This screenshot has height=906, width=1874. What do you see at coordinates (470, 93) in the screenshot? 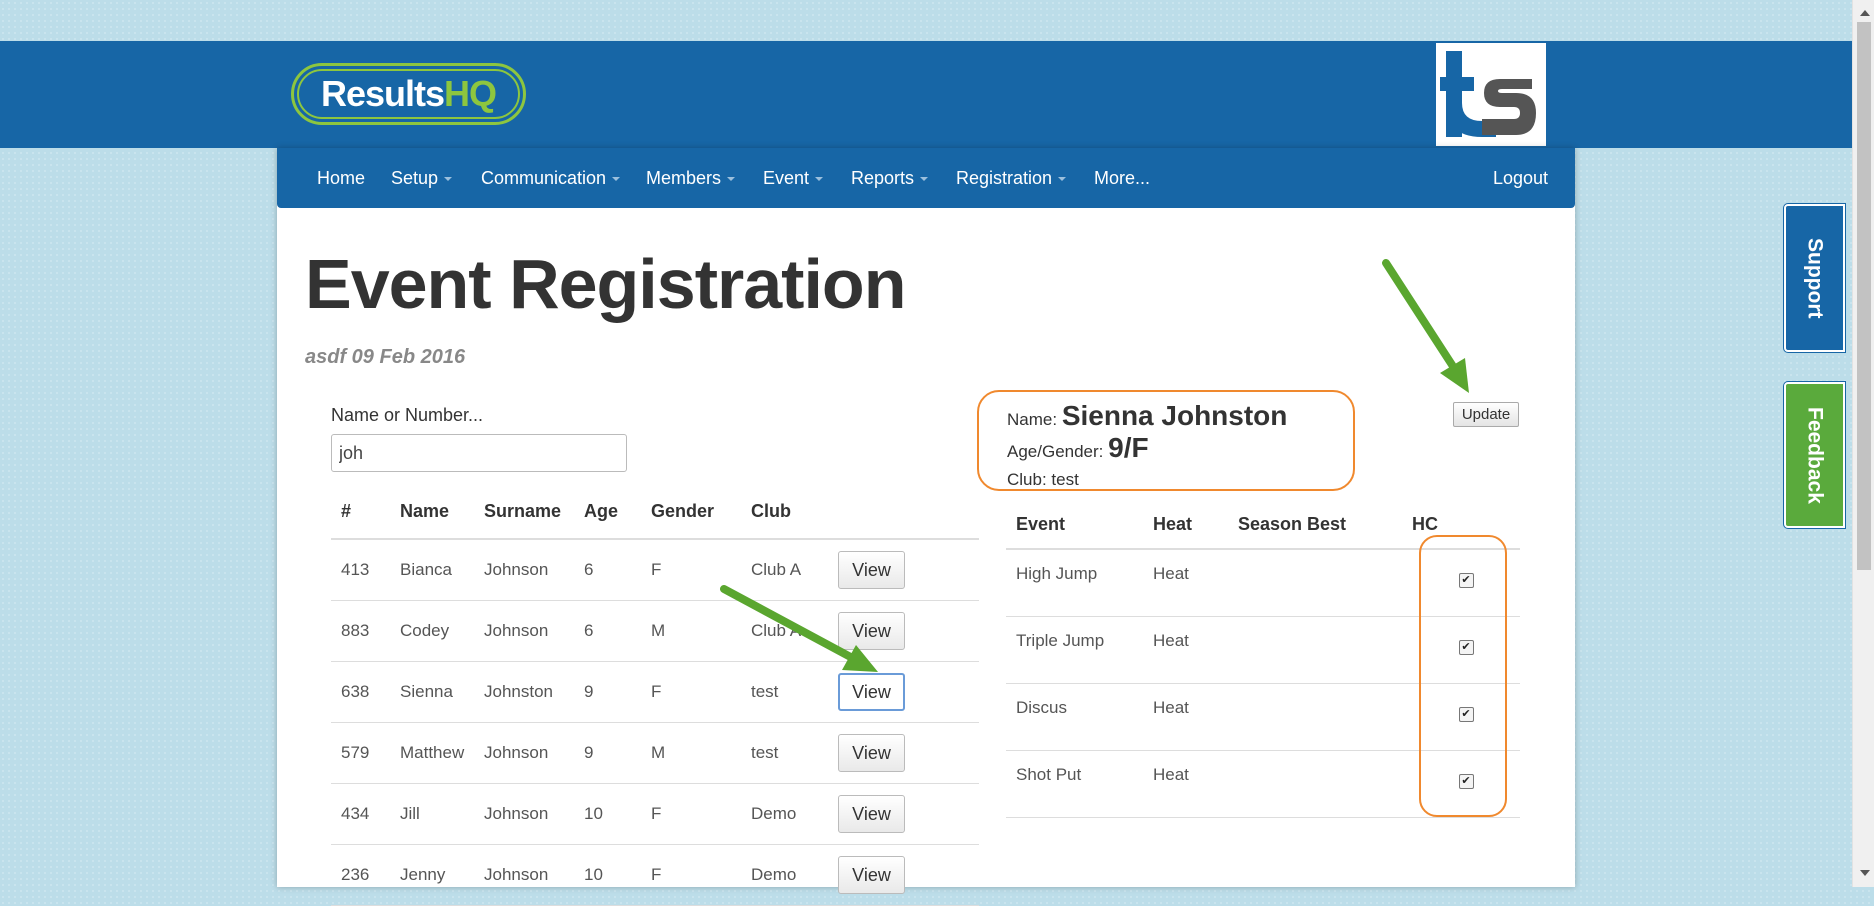
I see `logo-text-accent: HQ` at bounding box center [470, 93].